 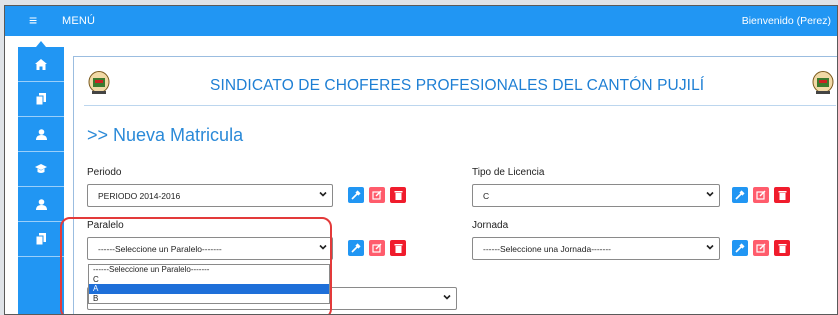 I want to click on jornada-add-button, so click(x=740, y=248).